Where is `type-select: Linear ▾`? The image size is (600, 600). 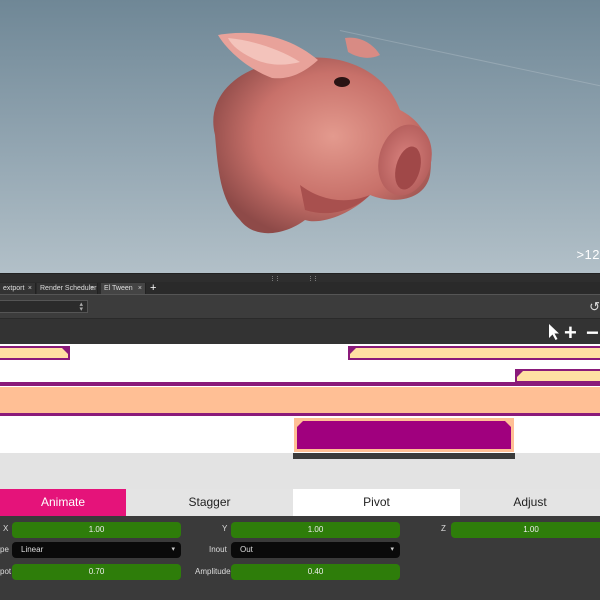 type-select: Linear ▾ is located at coordinates (96, 550).